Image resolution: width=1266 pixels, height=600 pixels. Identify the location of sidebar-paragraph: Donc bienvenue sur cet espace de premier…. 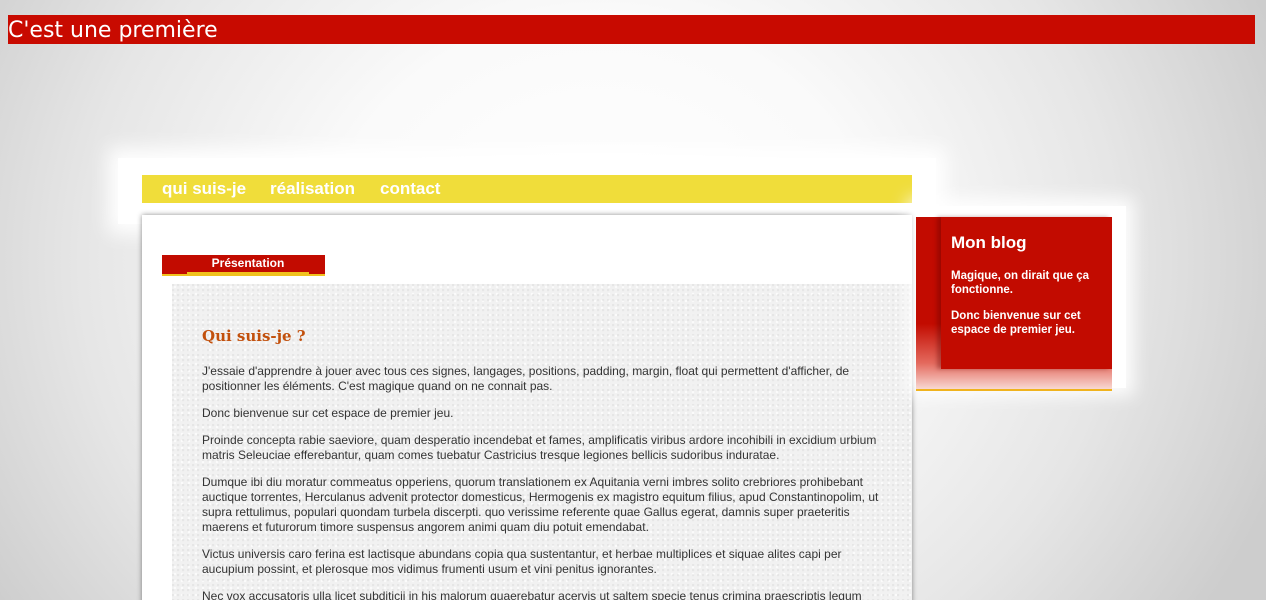
(1016, 323).